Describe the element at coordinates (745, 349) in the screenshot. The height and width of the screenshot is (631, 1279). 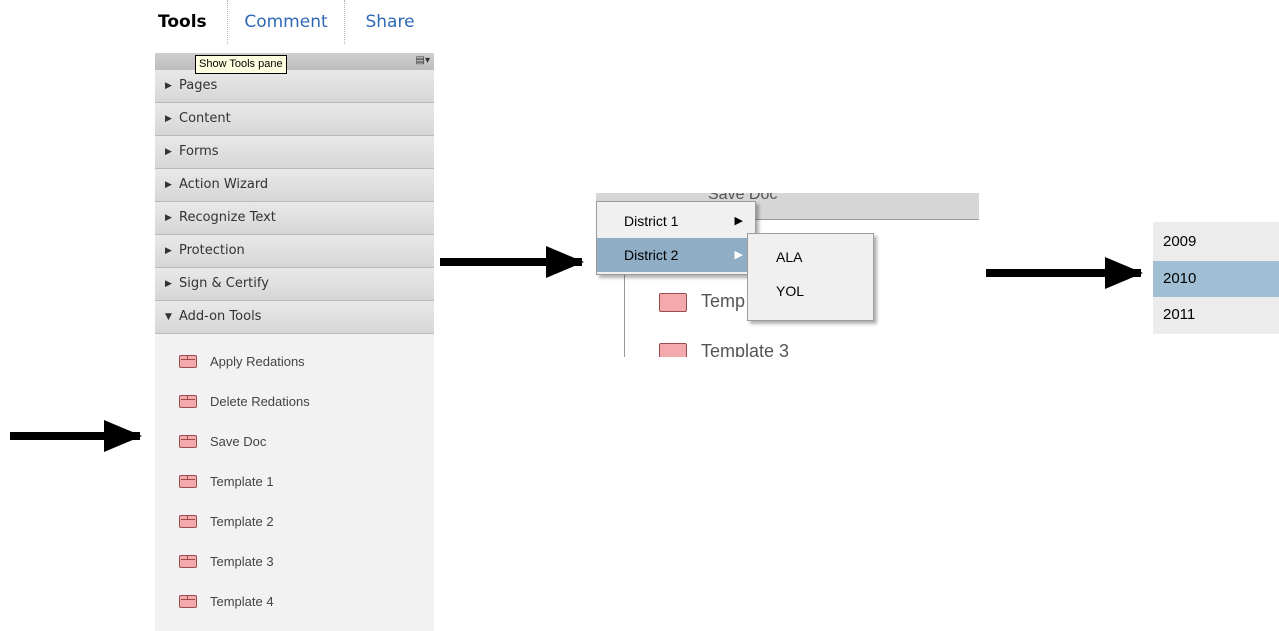
I see `background-text: Template 3` at that location.